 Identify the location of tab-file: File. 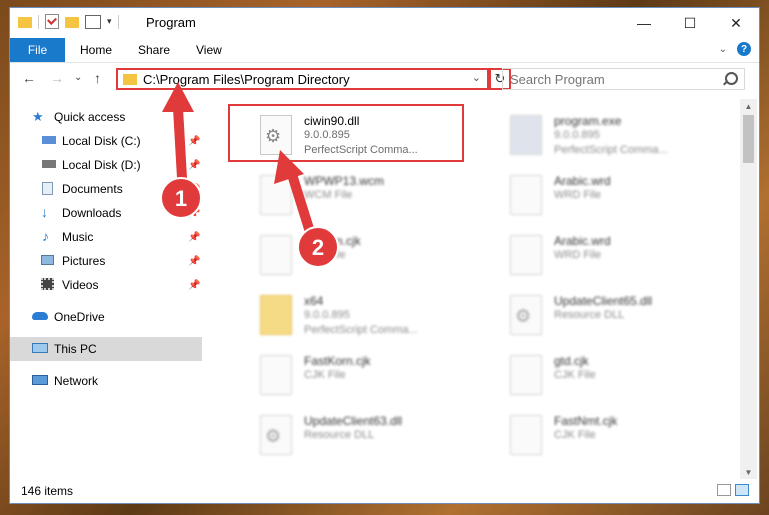
(37, 50).